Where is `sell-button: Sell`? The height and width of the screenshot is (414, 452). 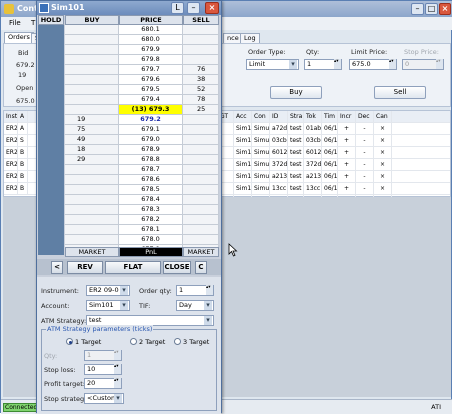
sell-button: Sell is located at coordinates (400, 92).